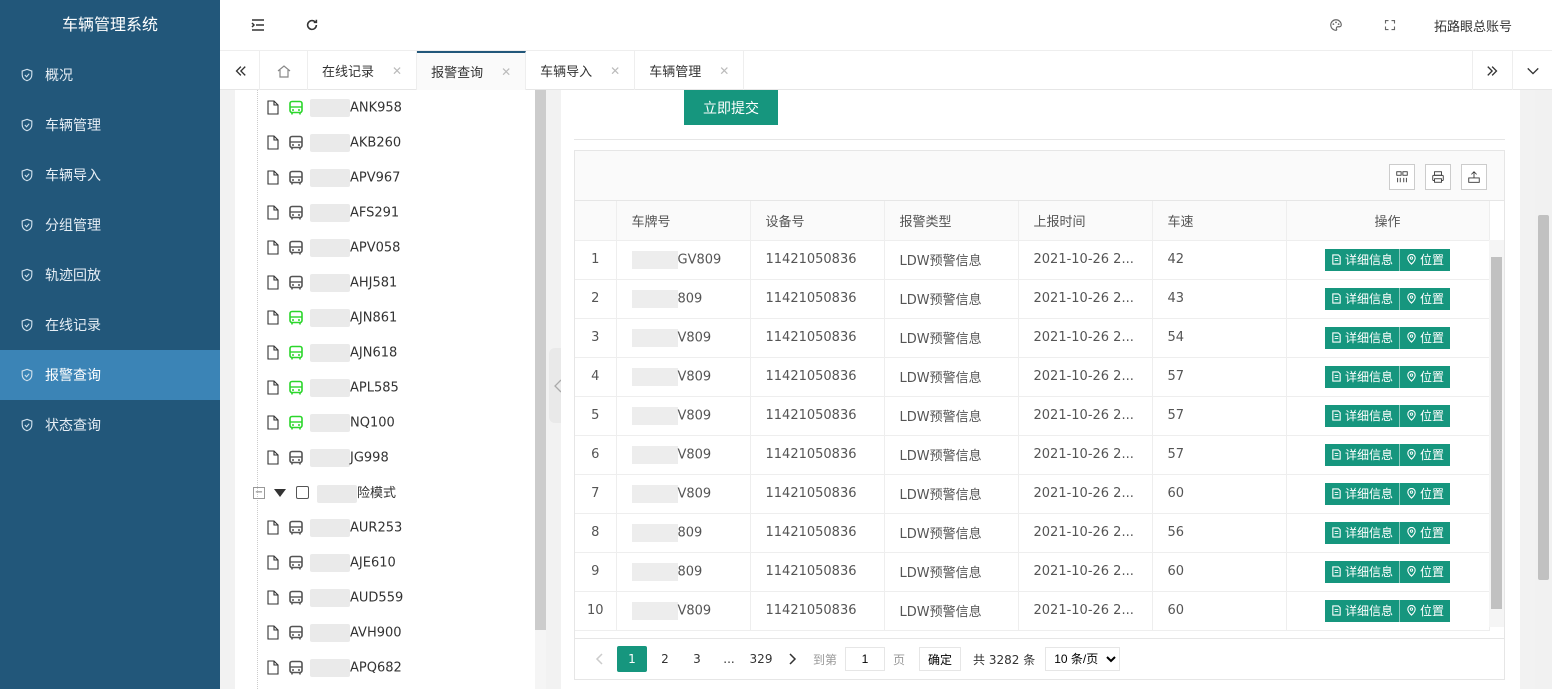  Describe the element at coordinates (540, 360) in the screenshot. I see `tree-scrollbar` at that location.